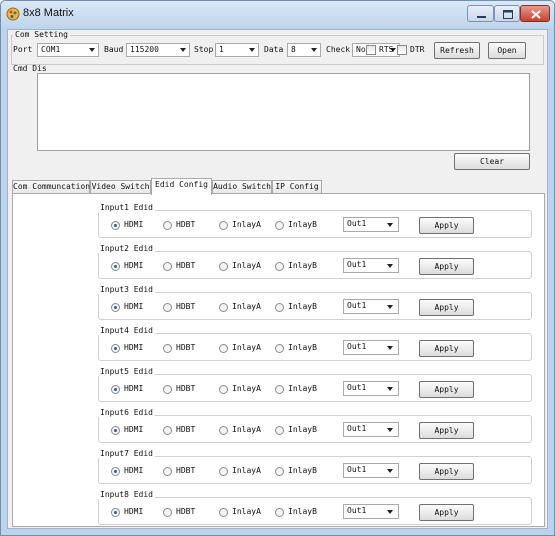  Describe the element at coordinates (457, 50) in the screenshot. I see `refresh-button: Refresh` at that location.